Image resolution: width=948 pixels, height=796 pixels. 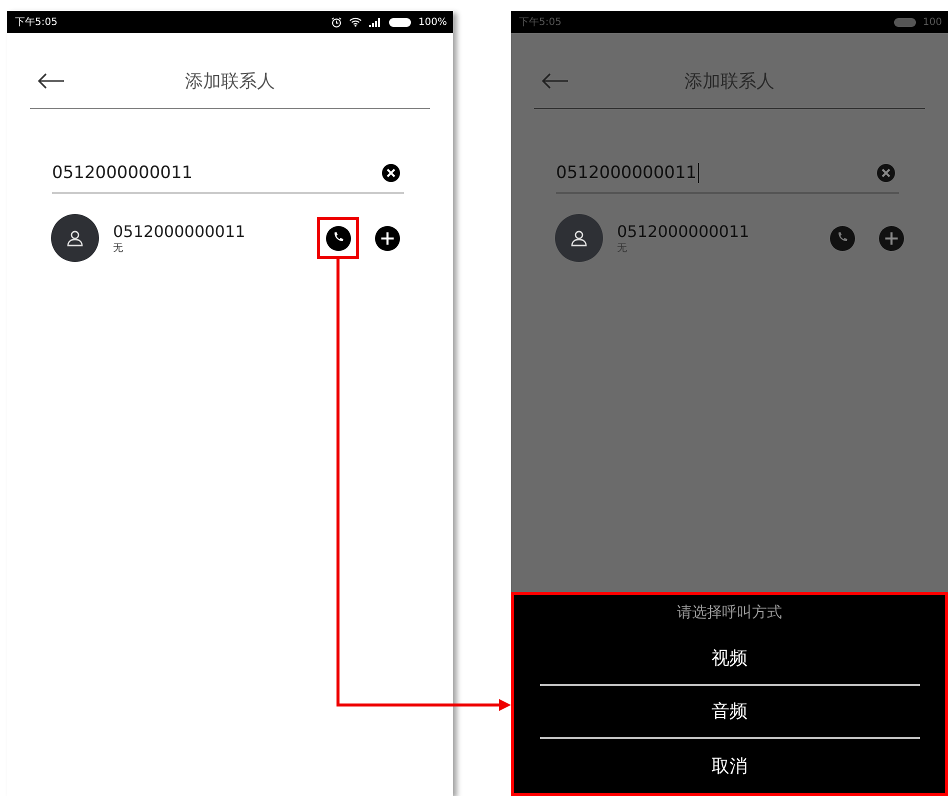 I want to click on battery-percent: 100%, so click(x=432, y=22).